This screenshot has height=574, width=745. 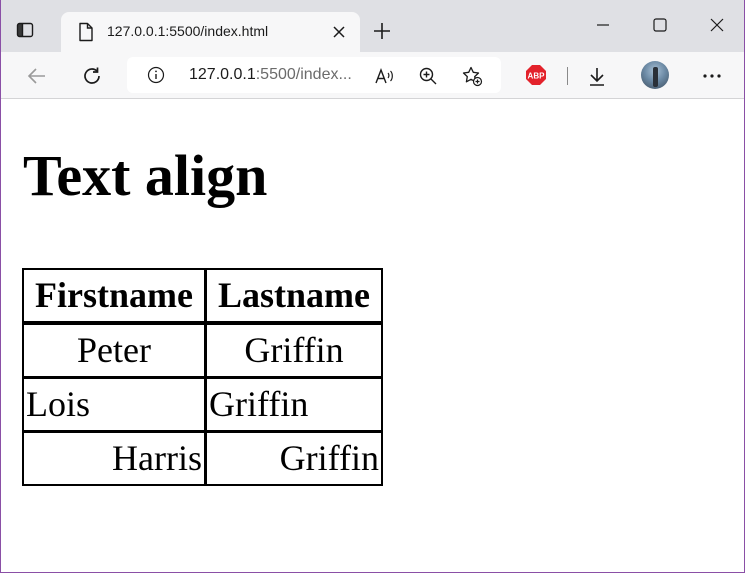 I want to click on tab-strip: 127.0.0.1:5500/index.html, so click(x=372, y=26).